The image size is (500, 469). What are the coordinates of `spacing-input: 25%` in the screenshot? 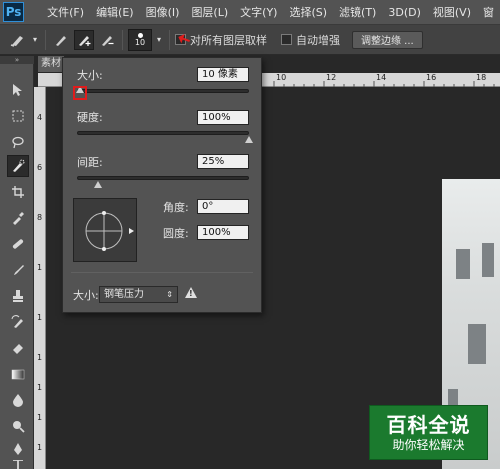 It's located at (223, 161).